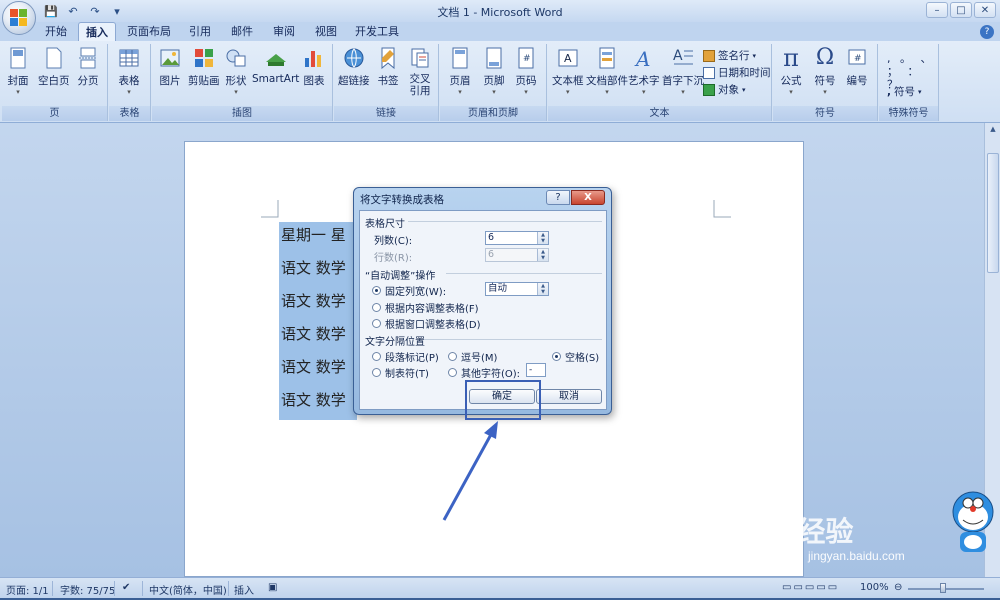  I want to click on minimize-button: –, so click(937, 10).